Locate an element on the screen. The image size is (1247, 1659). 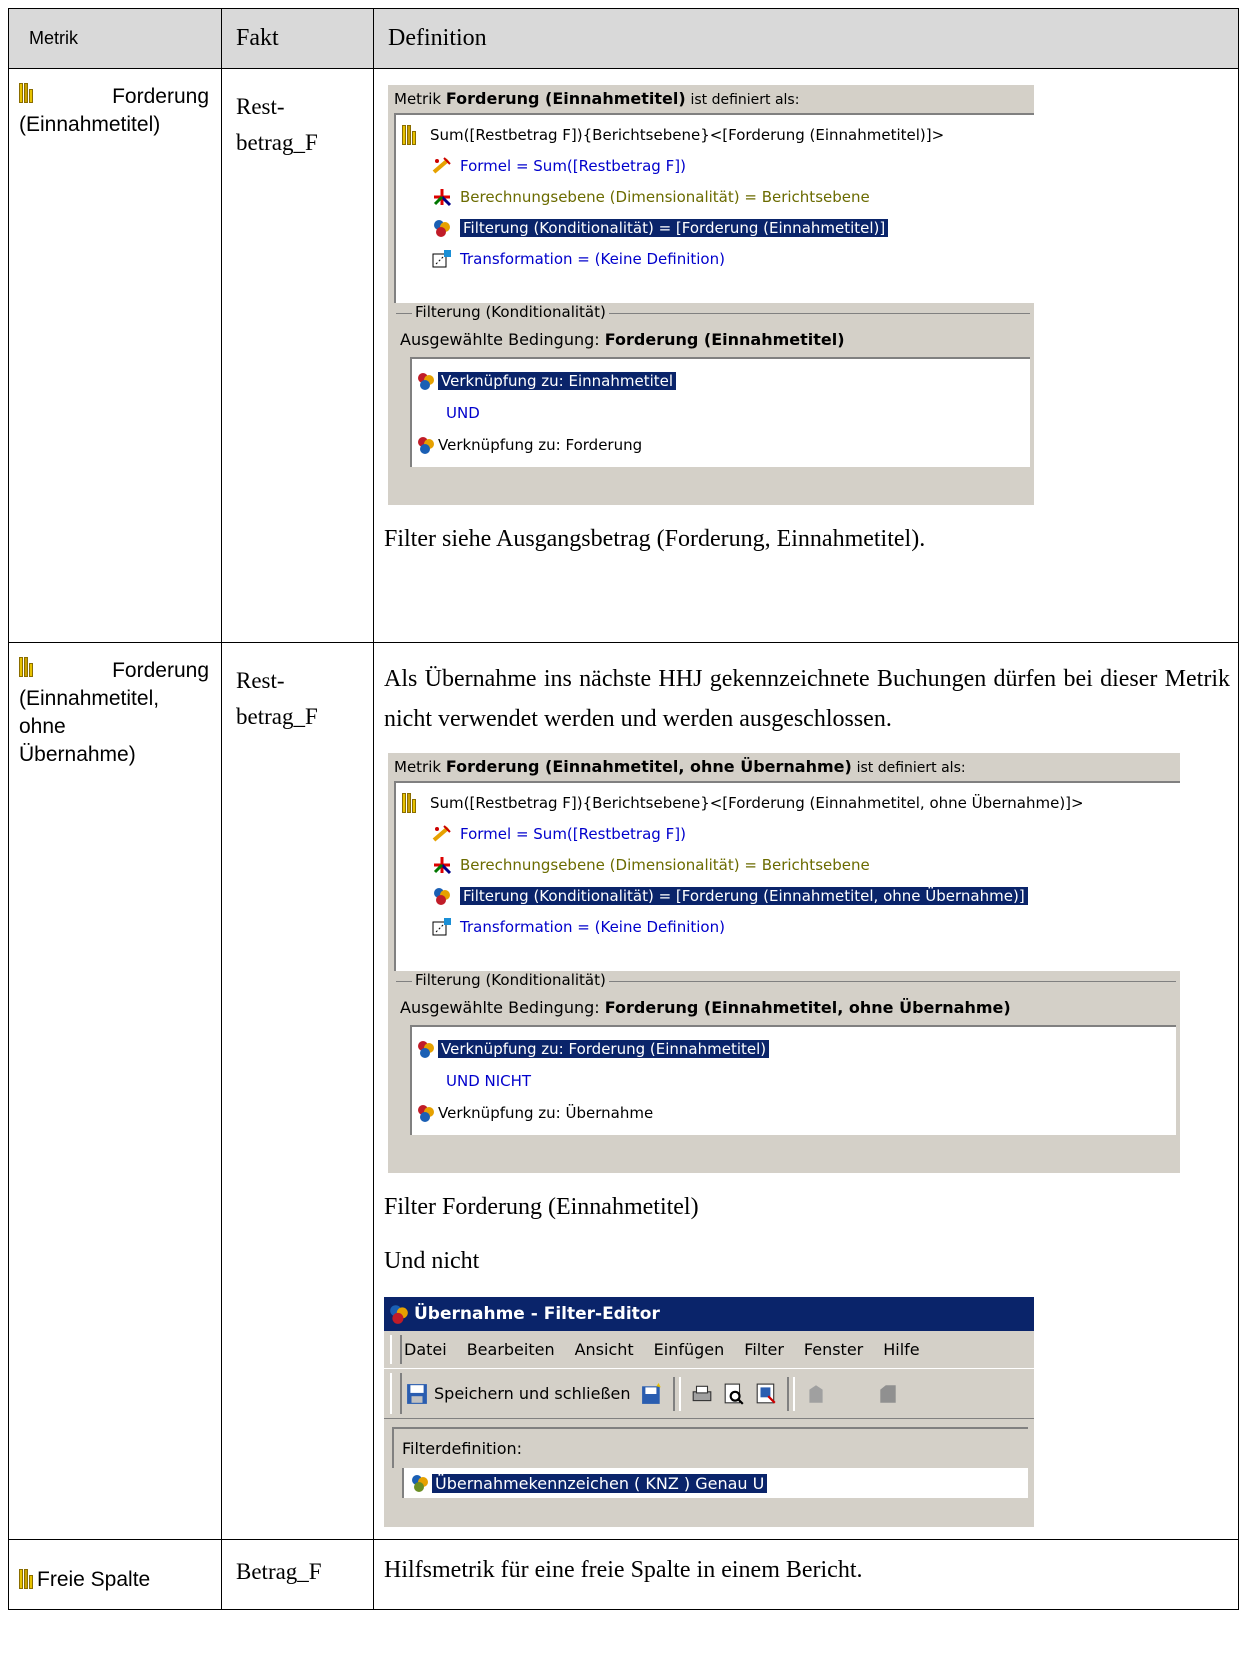
metric-cell: Forderung (Einnahmetitel) is located at coordinates (115, 355).